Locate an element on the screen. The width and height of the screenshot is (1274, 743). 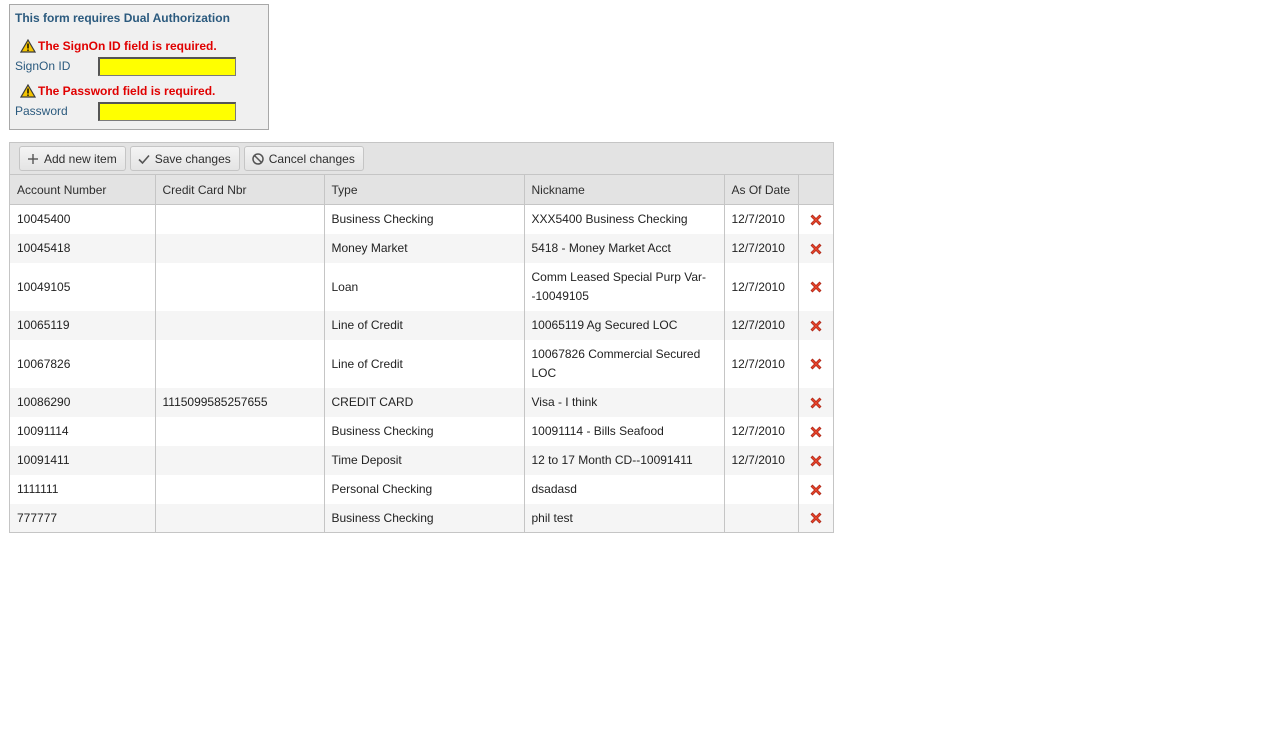
table-row: 1111111 Personal Checking dsadasd is located at coordinates (421, 489).